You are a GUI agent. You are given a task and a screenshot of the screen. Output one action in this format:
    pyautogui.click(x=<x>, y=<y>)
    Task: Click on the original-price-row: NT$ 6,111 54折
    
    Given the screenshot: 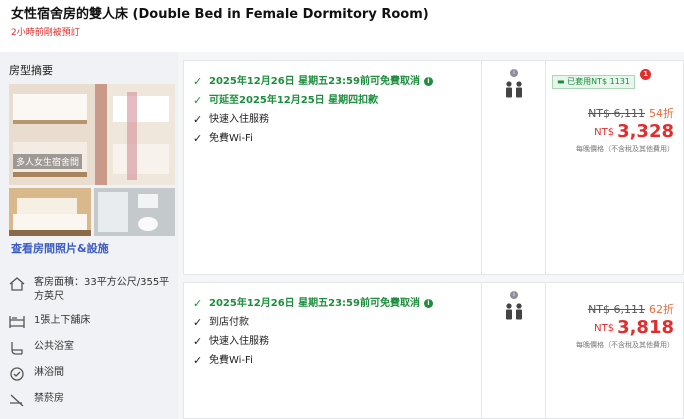 What is the action you would take?
    pyautogui.click(x=631, y=113)
    